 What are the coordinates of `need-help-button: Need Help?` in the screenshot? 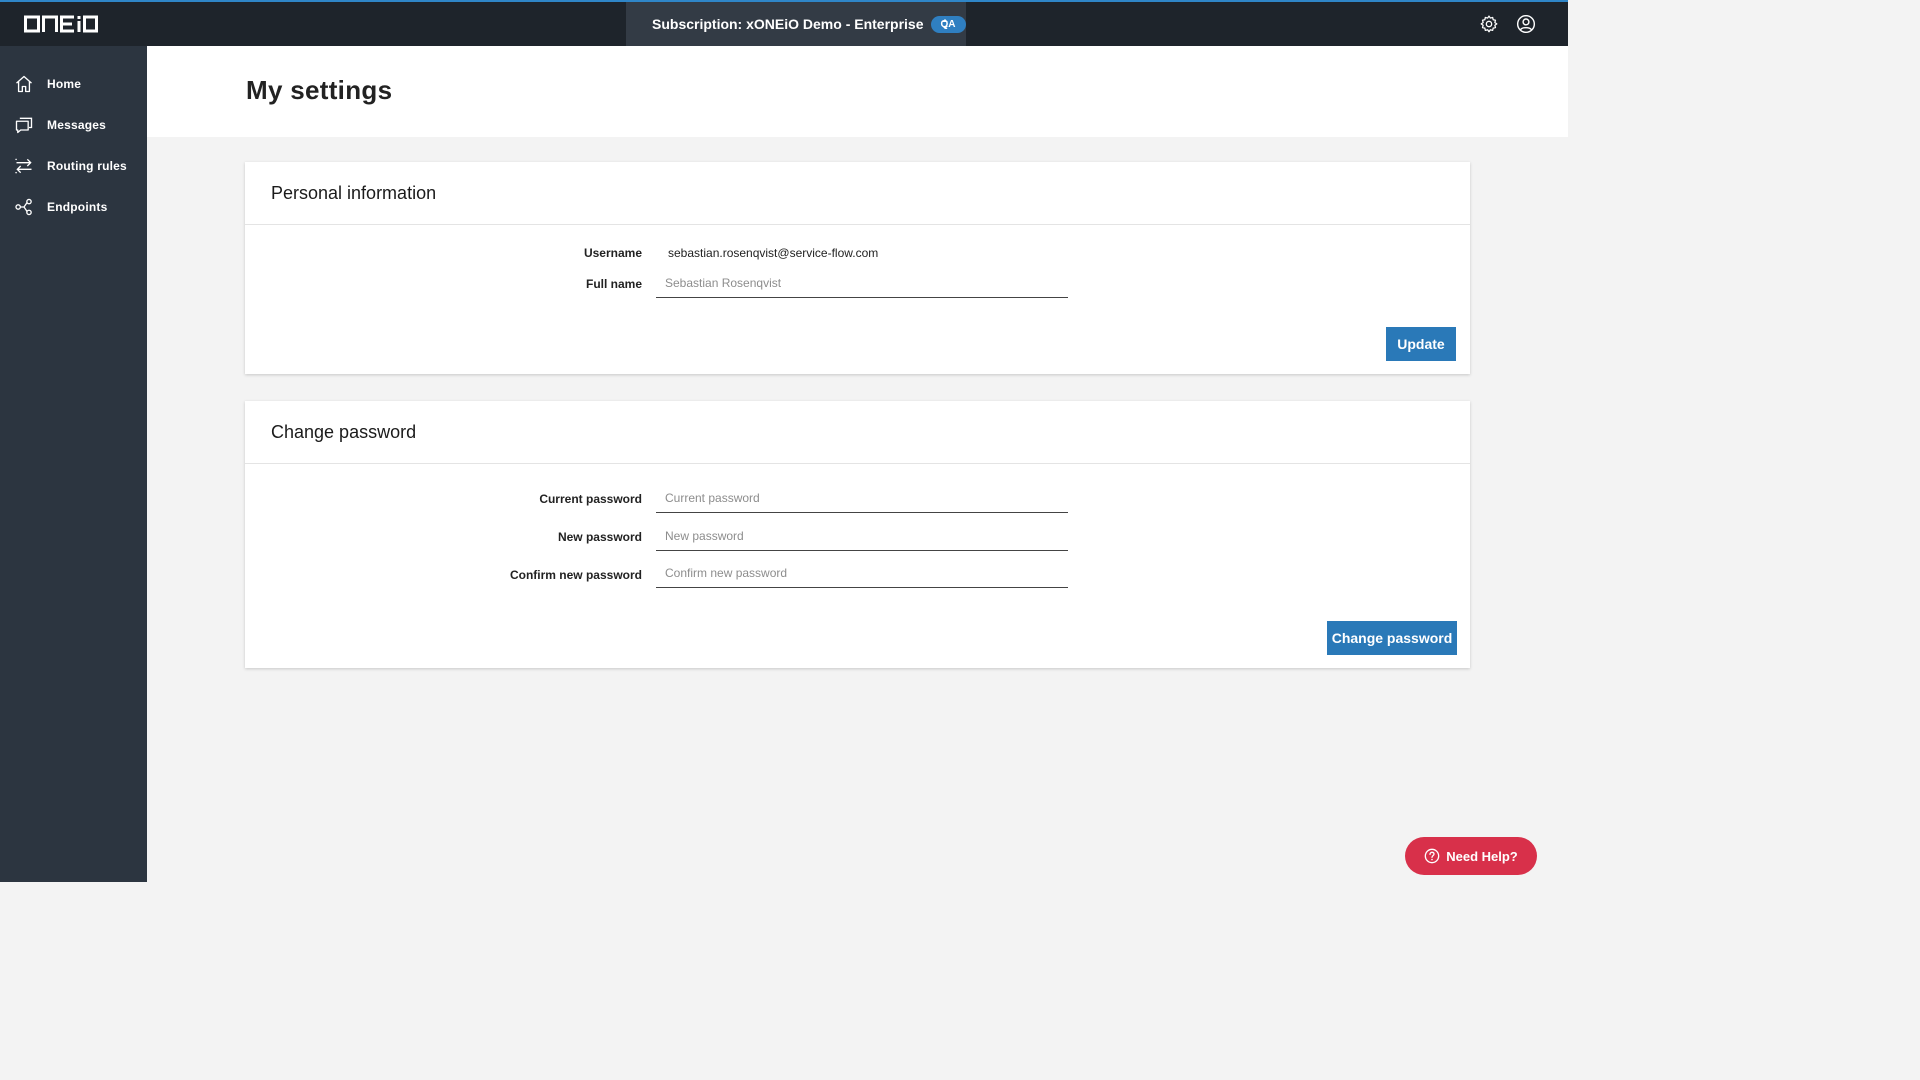 It's located at (1471, 856).